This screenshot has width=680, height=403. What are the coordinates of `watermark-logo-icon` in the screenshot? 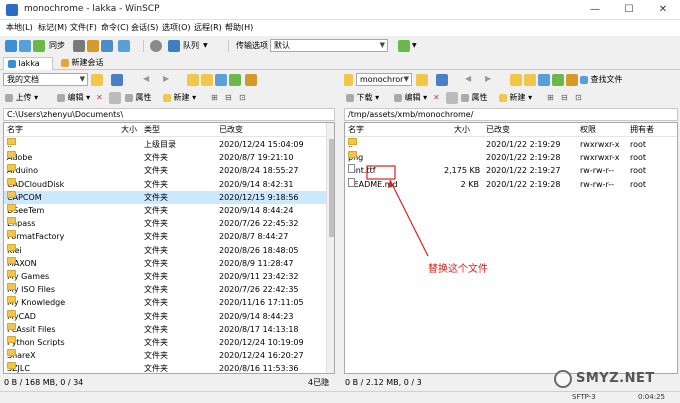 It's located at (563, 379).